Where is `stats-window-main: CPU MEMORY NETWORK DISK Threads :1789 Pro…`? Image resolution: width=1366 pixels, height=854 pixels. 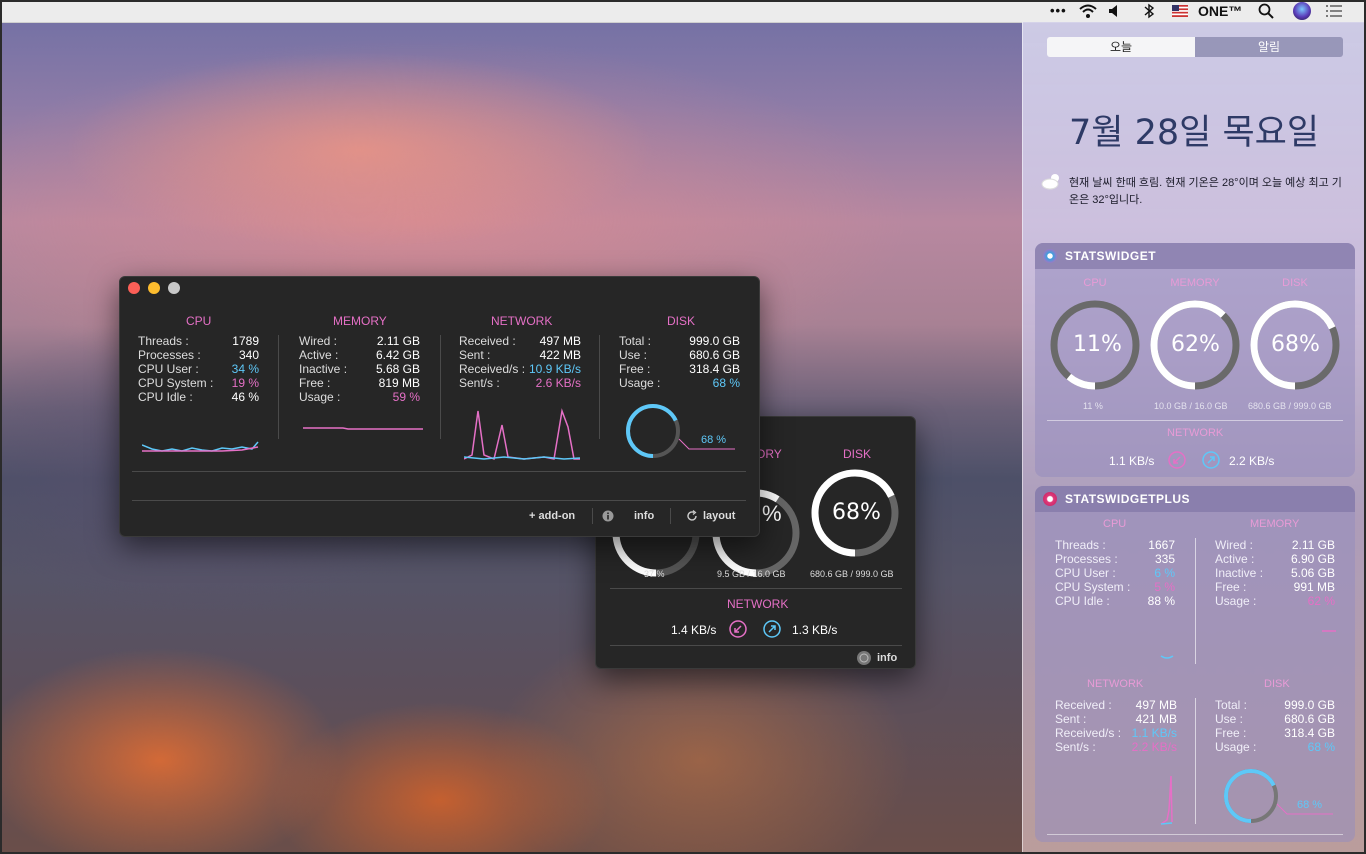
stats-window-main: CPU MEMORY NETWORK DISK Threads :1789 Pro… is located at coordinates (439, 406).